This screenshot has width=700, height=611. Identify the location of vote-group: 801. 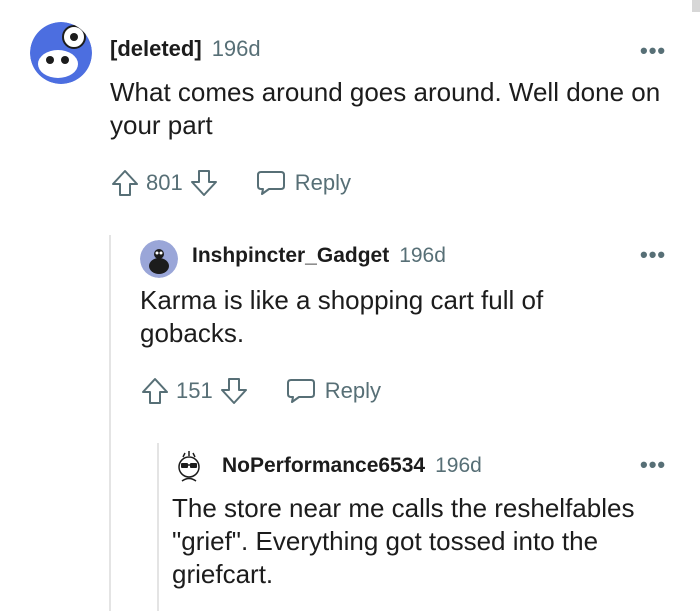
(164, 183).